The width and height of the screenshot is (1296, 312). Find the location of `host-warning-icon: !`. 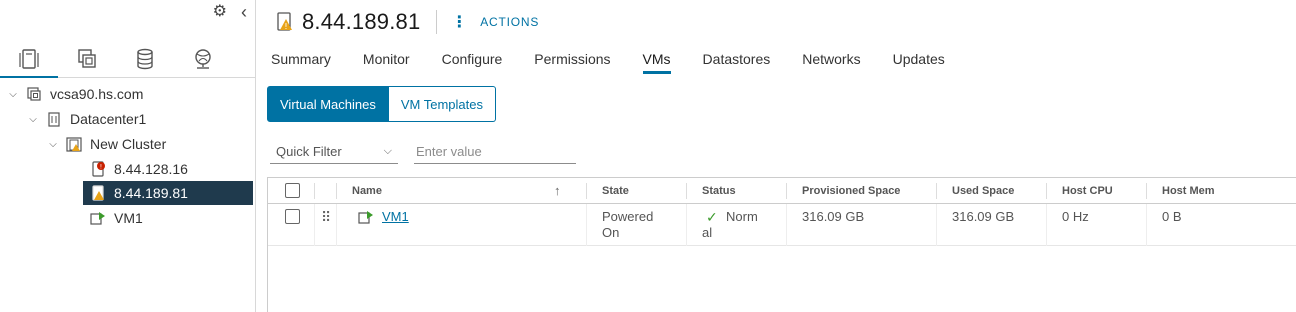

host-warning-icon: ! is located at coordinates (284, 21).